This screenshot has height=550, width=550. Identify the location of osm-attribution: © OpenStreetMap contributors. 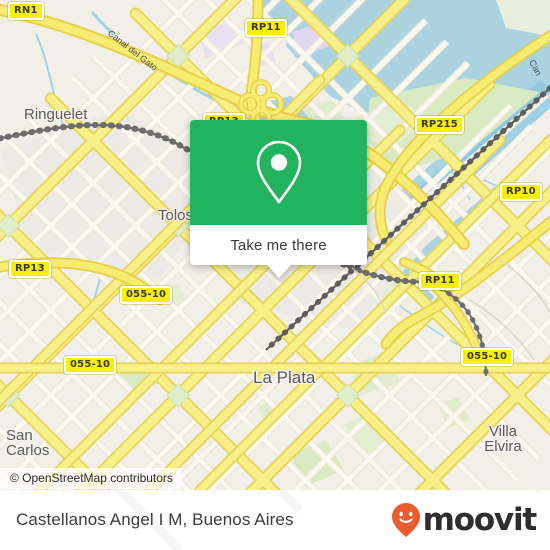
(90, 478).